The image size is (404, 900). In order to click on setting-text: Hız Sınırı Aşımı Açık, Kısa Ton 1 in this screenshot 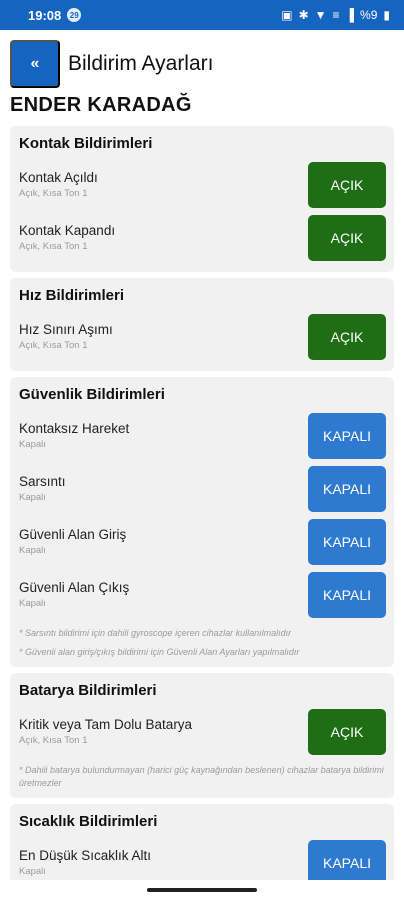, I will do `click(66, 336)`.